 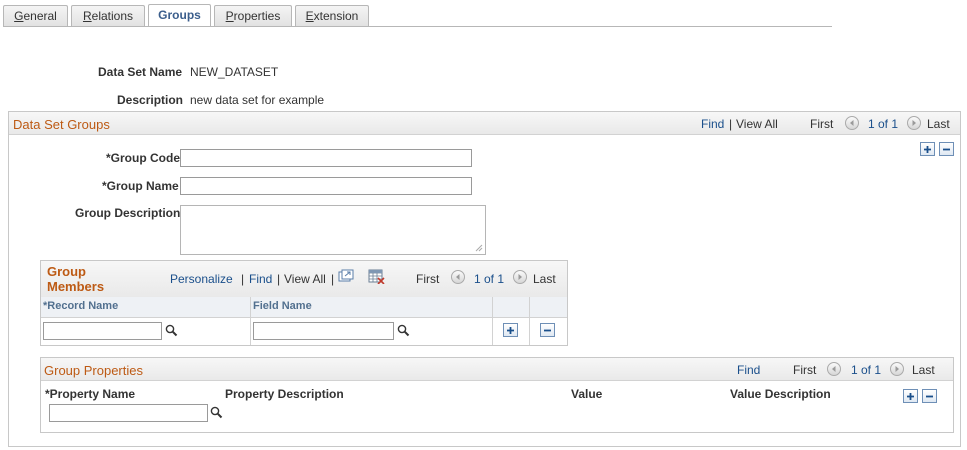 I want to click on tab-general: General, so click(x=35, y=15).